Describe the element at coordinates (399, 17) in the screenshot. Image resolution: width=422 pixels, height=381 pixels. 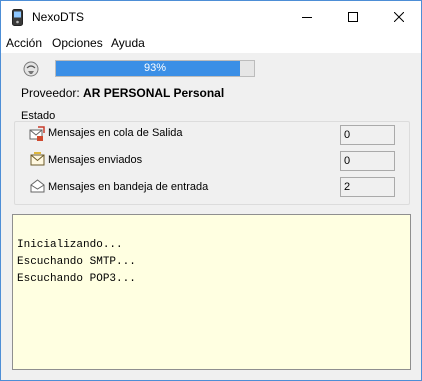
I see `close-button` at that location.